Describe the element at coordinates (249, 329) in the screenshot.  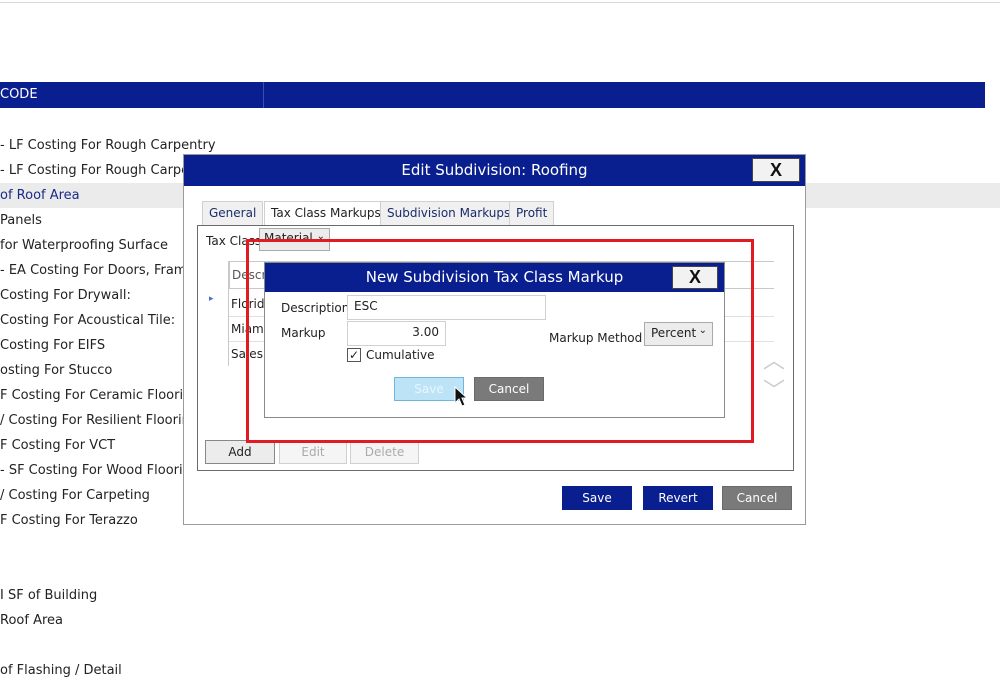
I see `table-row: Miami` at that location.